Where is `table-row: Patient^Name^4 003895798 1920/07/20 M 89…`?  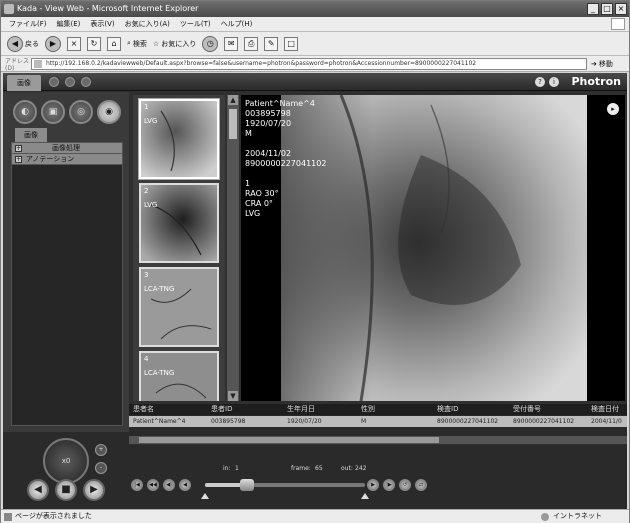 table-row: Patient^Name^4 003895798 1920/07/20 M 89… is located at coordinates (378, 421).